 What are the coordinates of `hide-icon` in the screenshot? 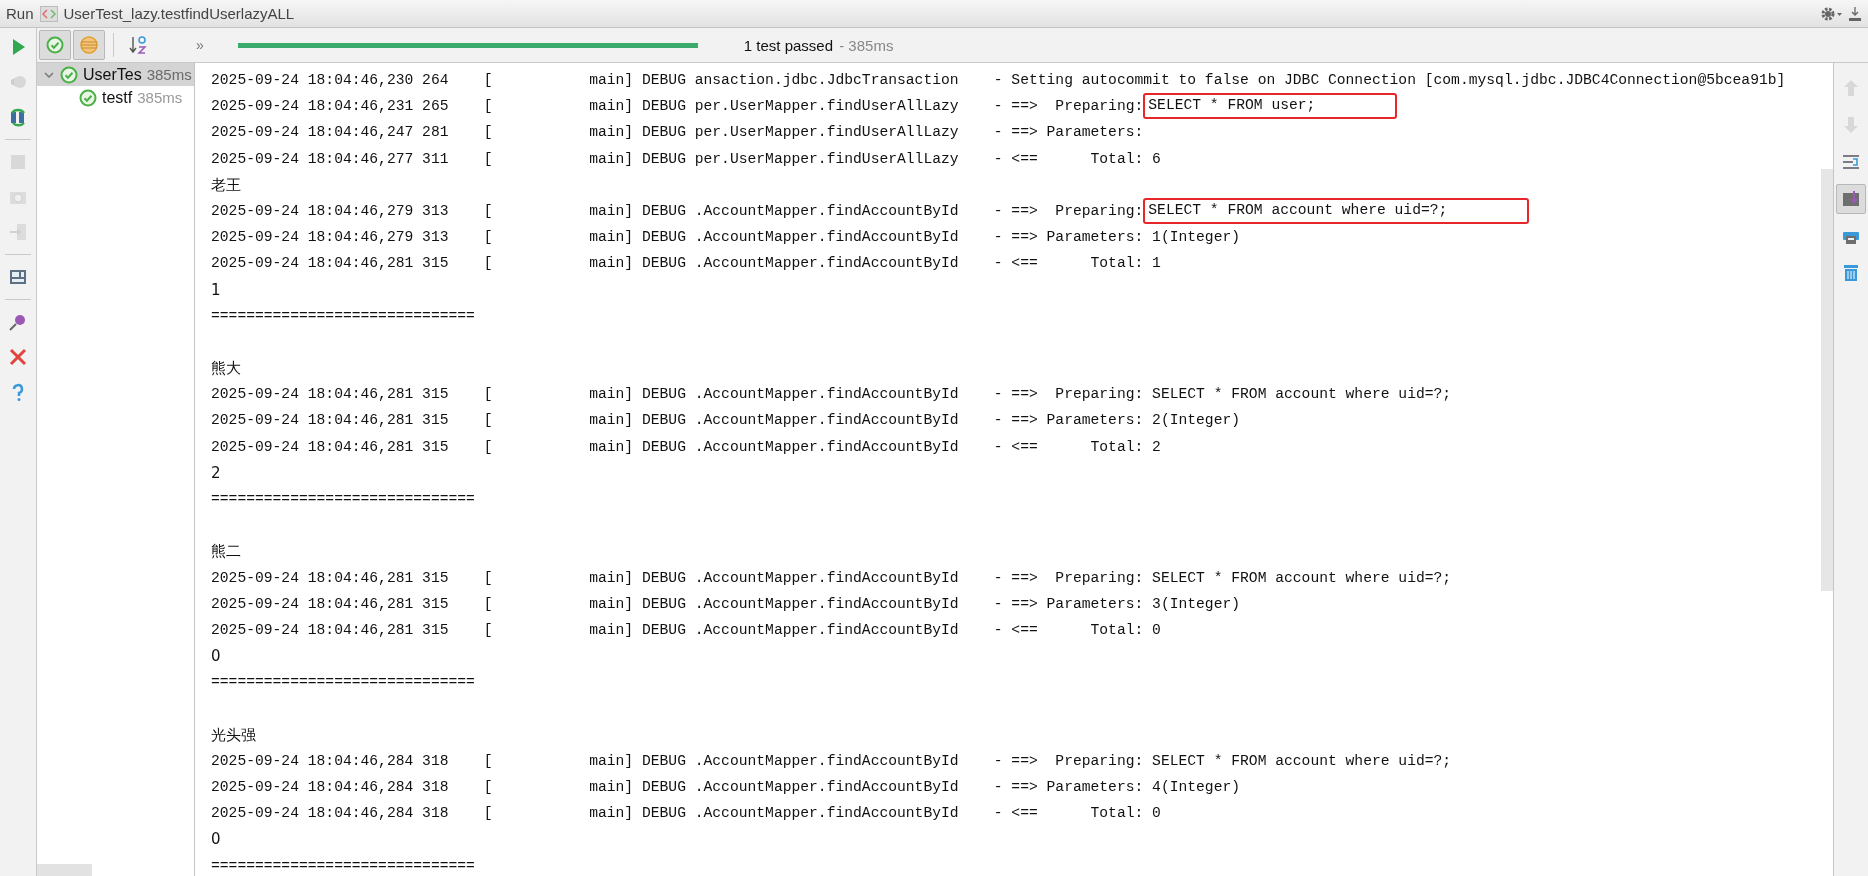 It's located at (1855, 13).